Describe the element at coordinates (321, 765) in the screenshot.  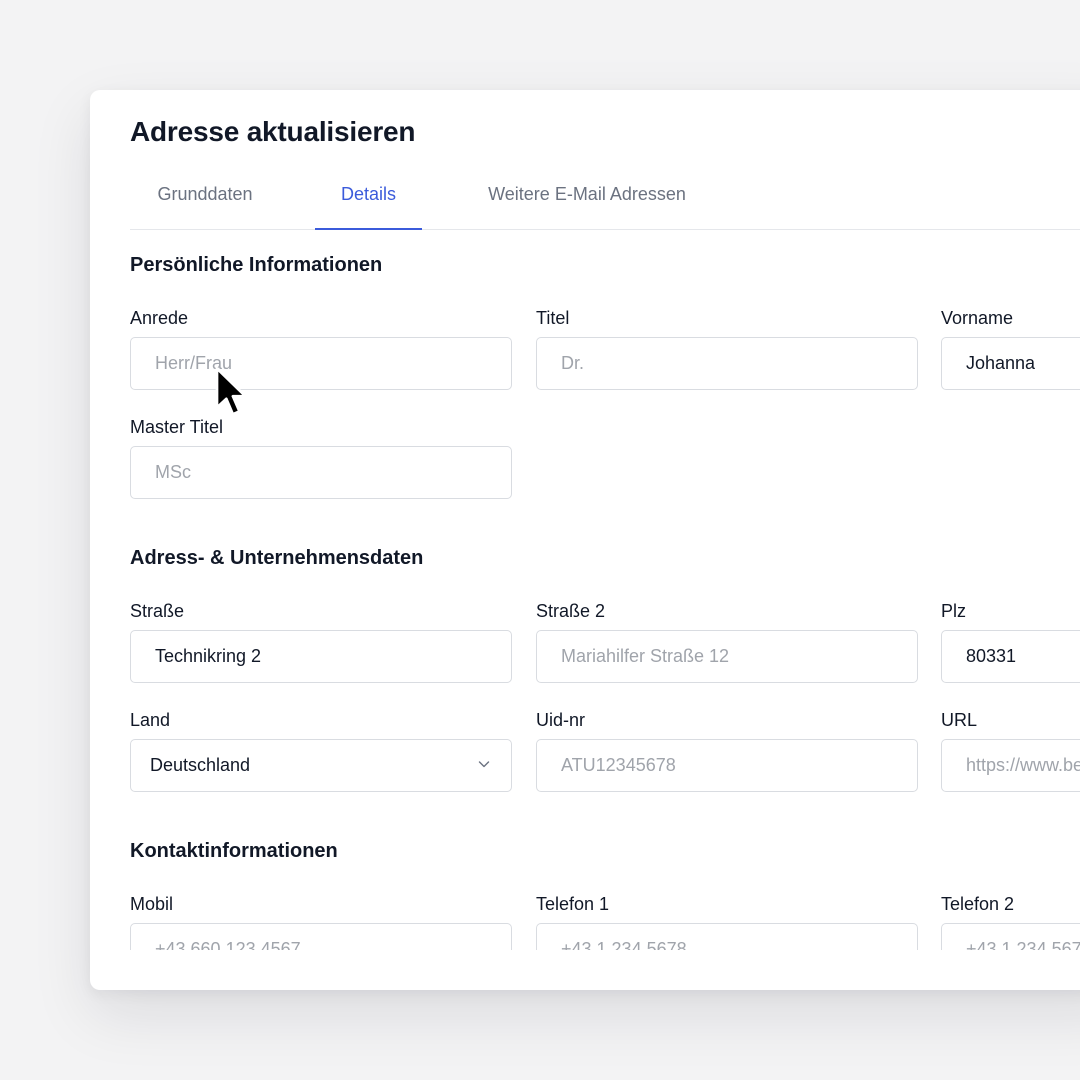
I see `land-select: Deutschland` at that location.